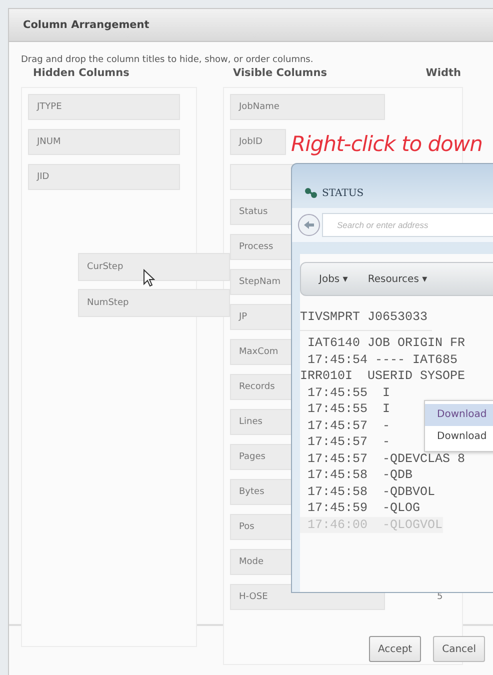 Image resolution: width=493 pixels, height=675 pixels. I want to click on link-icon, so click(311, 193).